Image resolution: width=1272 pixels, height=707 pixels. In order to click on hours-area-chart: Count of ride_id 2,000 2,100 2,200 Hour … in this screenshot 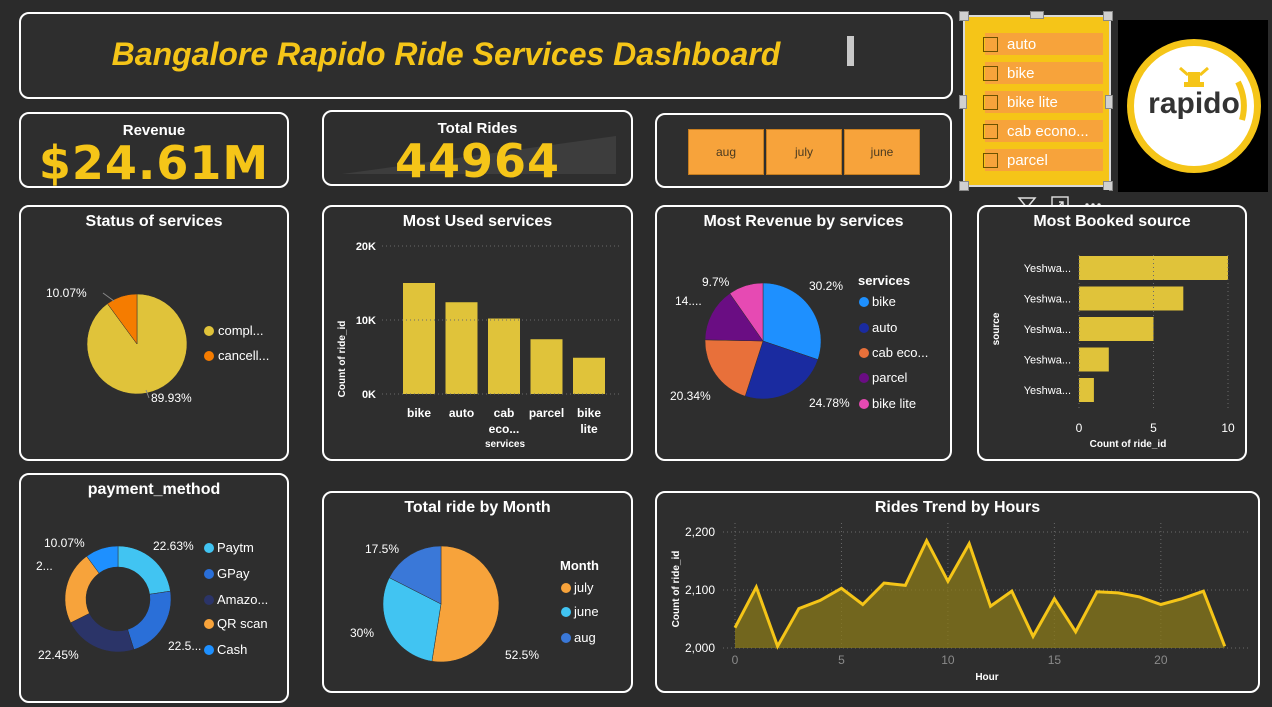, I will do `click(960, 603)`.